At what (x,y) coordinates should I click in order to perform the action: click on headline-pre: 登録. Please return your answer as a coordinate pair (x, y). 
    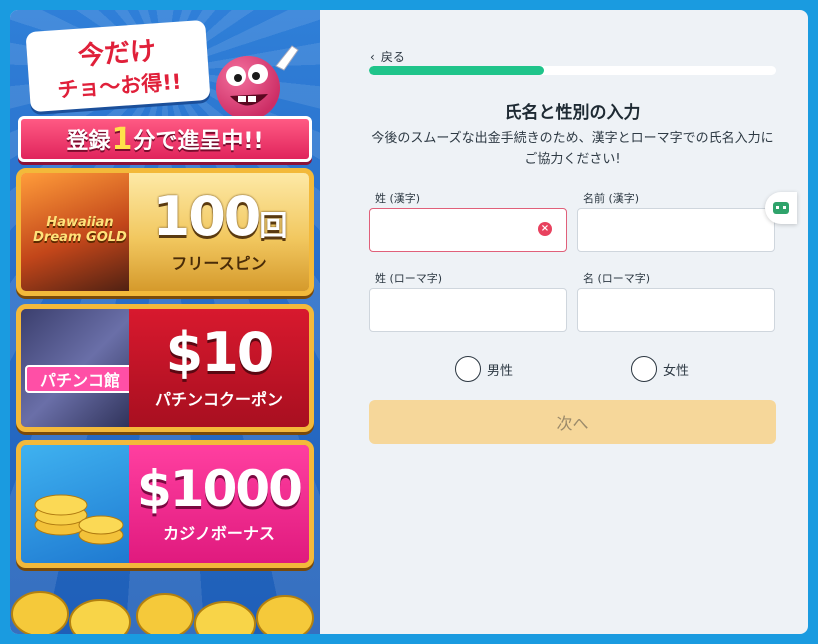
    Looking at the image, I should click on (88, 141).